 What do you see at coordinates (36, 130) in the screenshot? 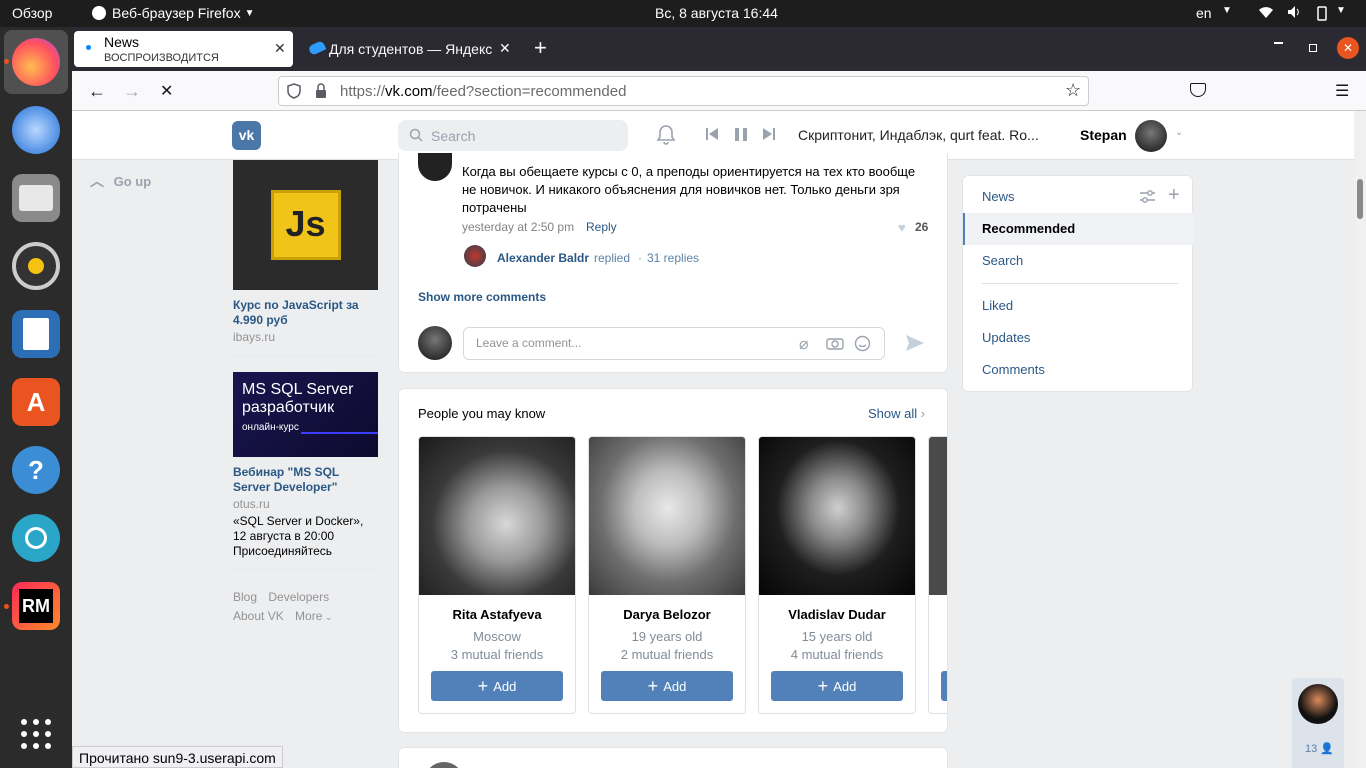
I see `thunderbird-icon` at bounding box center [36, 130].